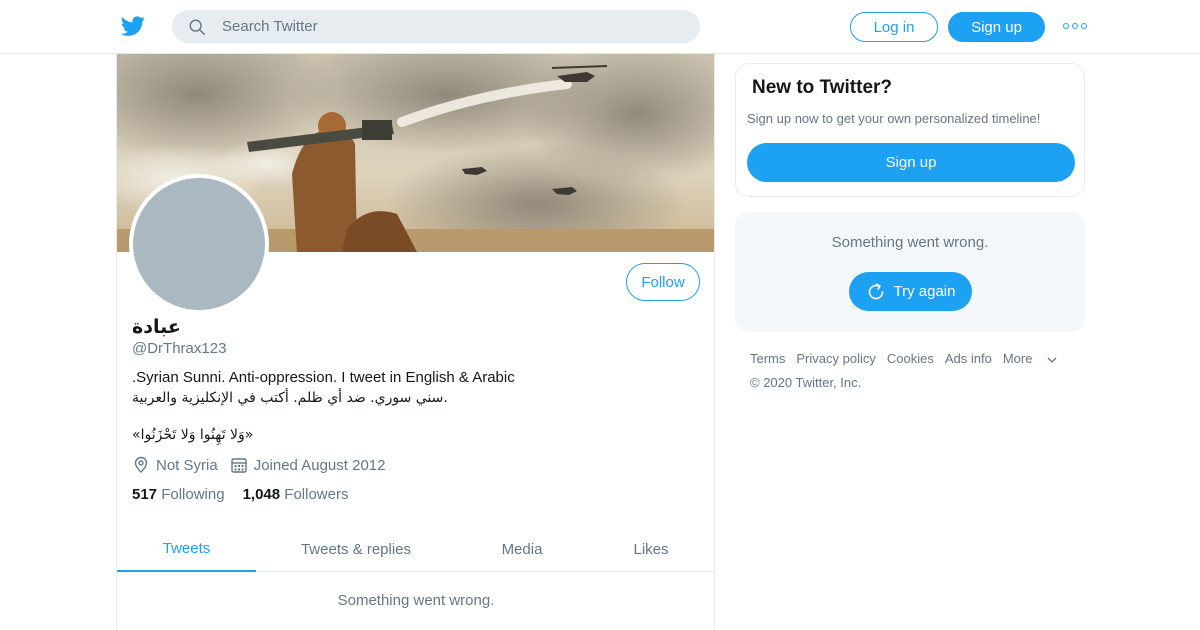 The width and height of the screenshot is (1200, 630). Describe the element at coordinates (663, 282) in the screenshot. I see `follow-button: Follow` at that location.